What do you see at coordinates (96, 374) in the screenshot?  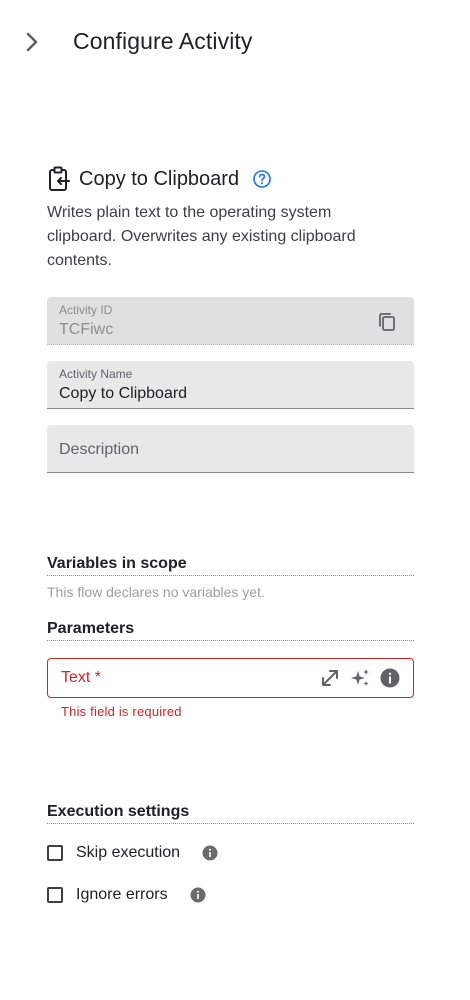 I see `activity-name-label: Activity Name` at bounding box center [96, 374].